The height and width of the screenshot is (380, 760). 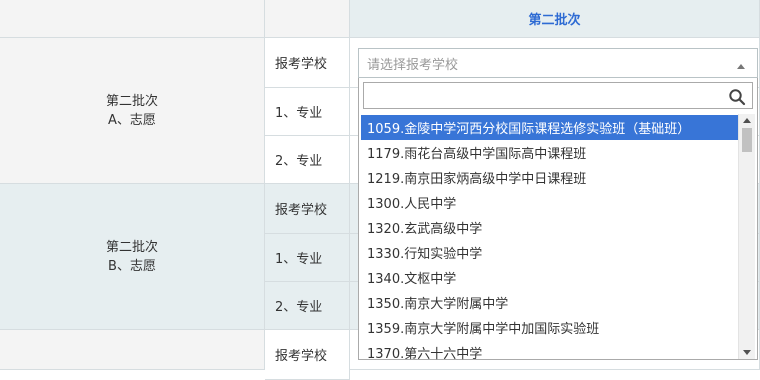 I want to click on dropdown-option: 1219.南京田家炳高级中学中日课程班, so click(x=550, y=177).